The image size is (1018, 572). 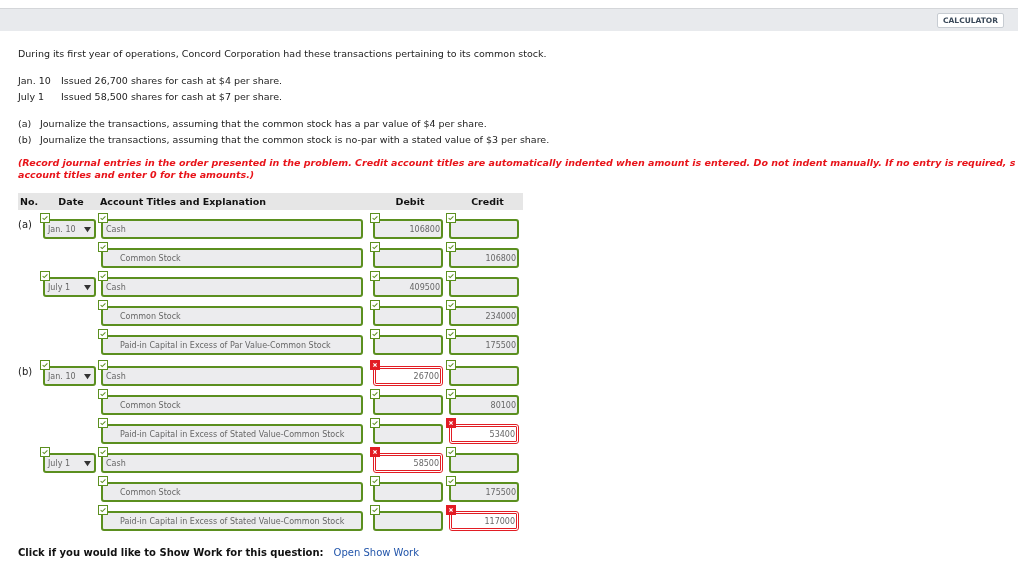 I want to click on transaction-text: Issued 58,500 shares for cash at $7 per share., so click(x=172, y=96).